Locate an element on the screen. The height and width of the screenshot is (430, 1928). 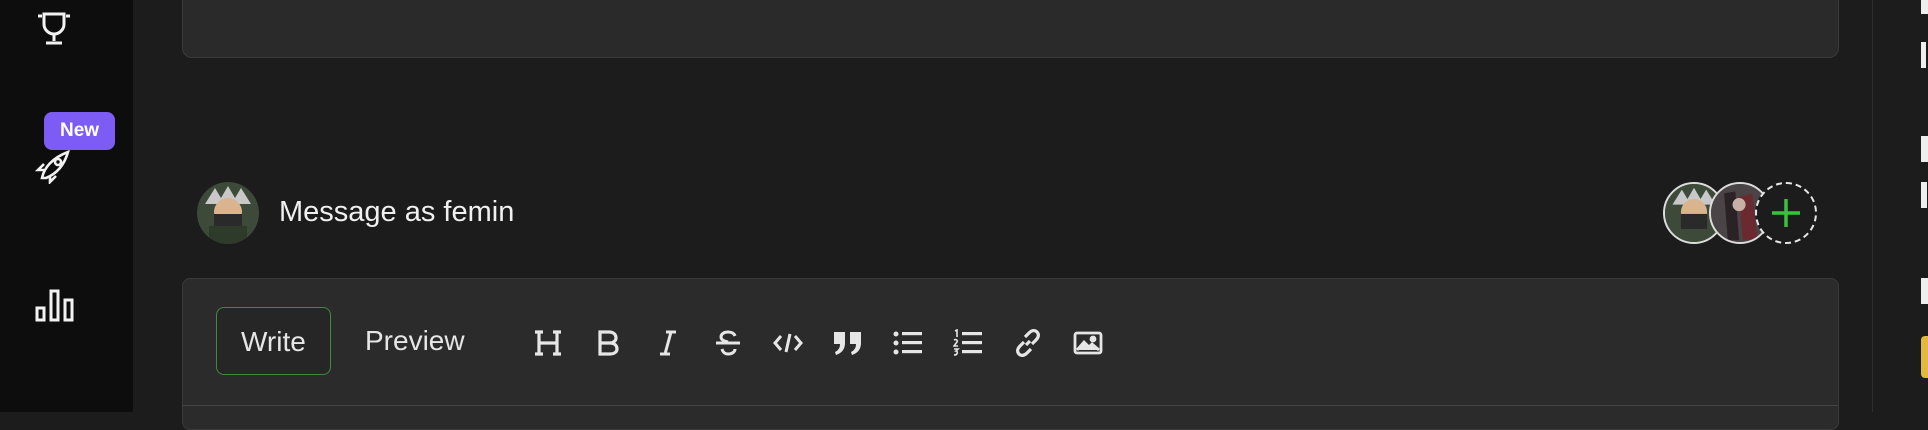
message-as-label: Message as femin is located at coordinates (397, 212).